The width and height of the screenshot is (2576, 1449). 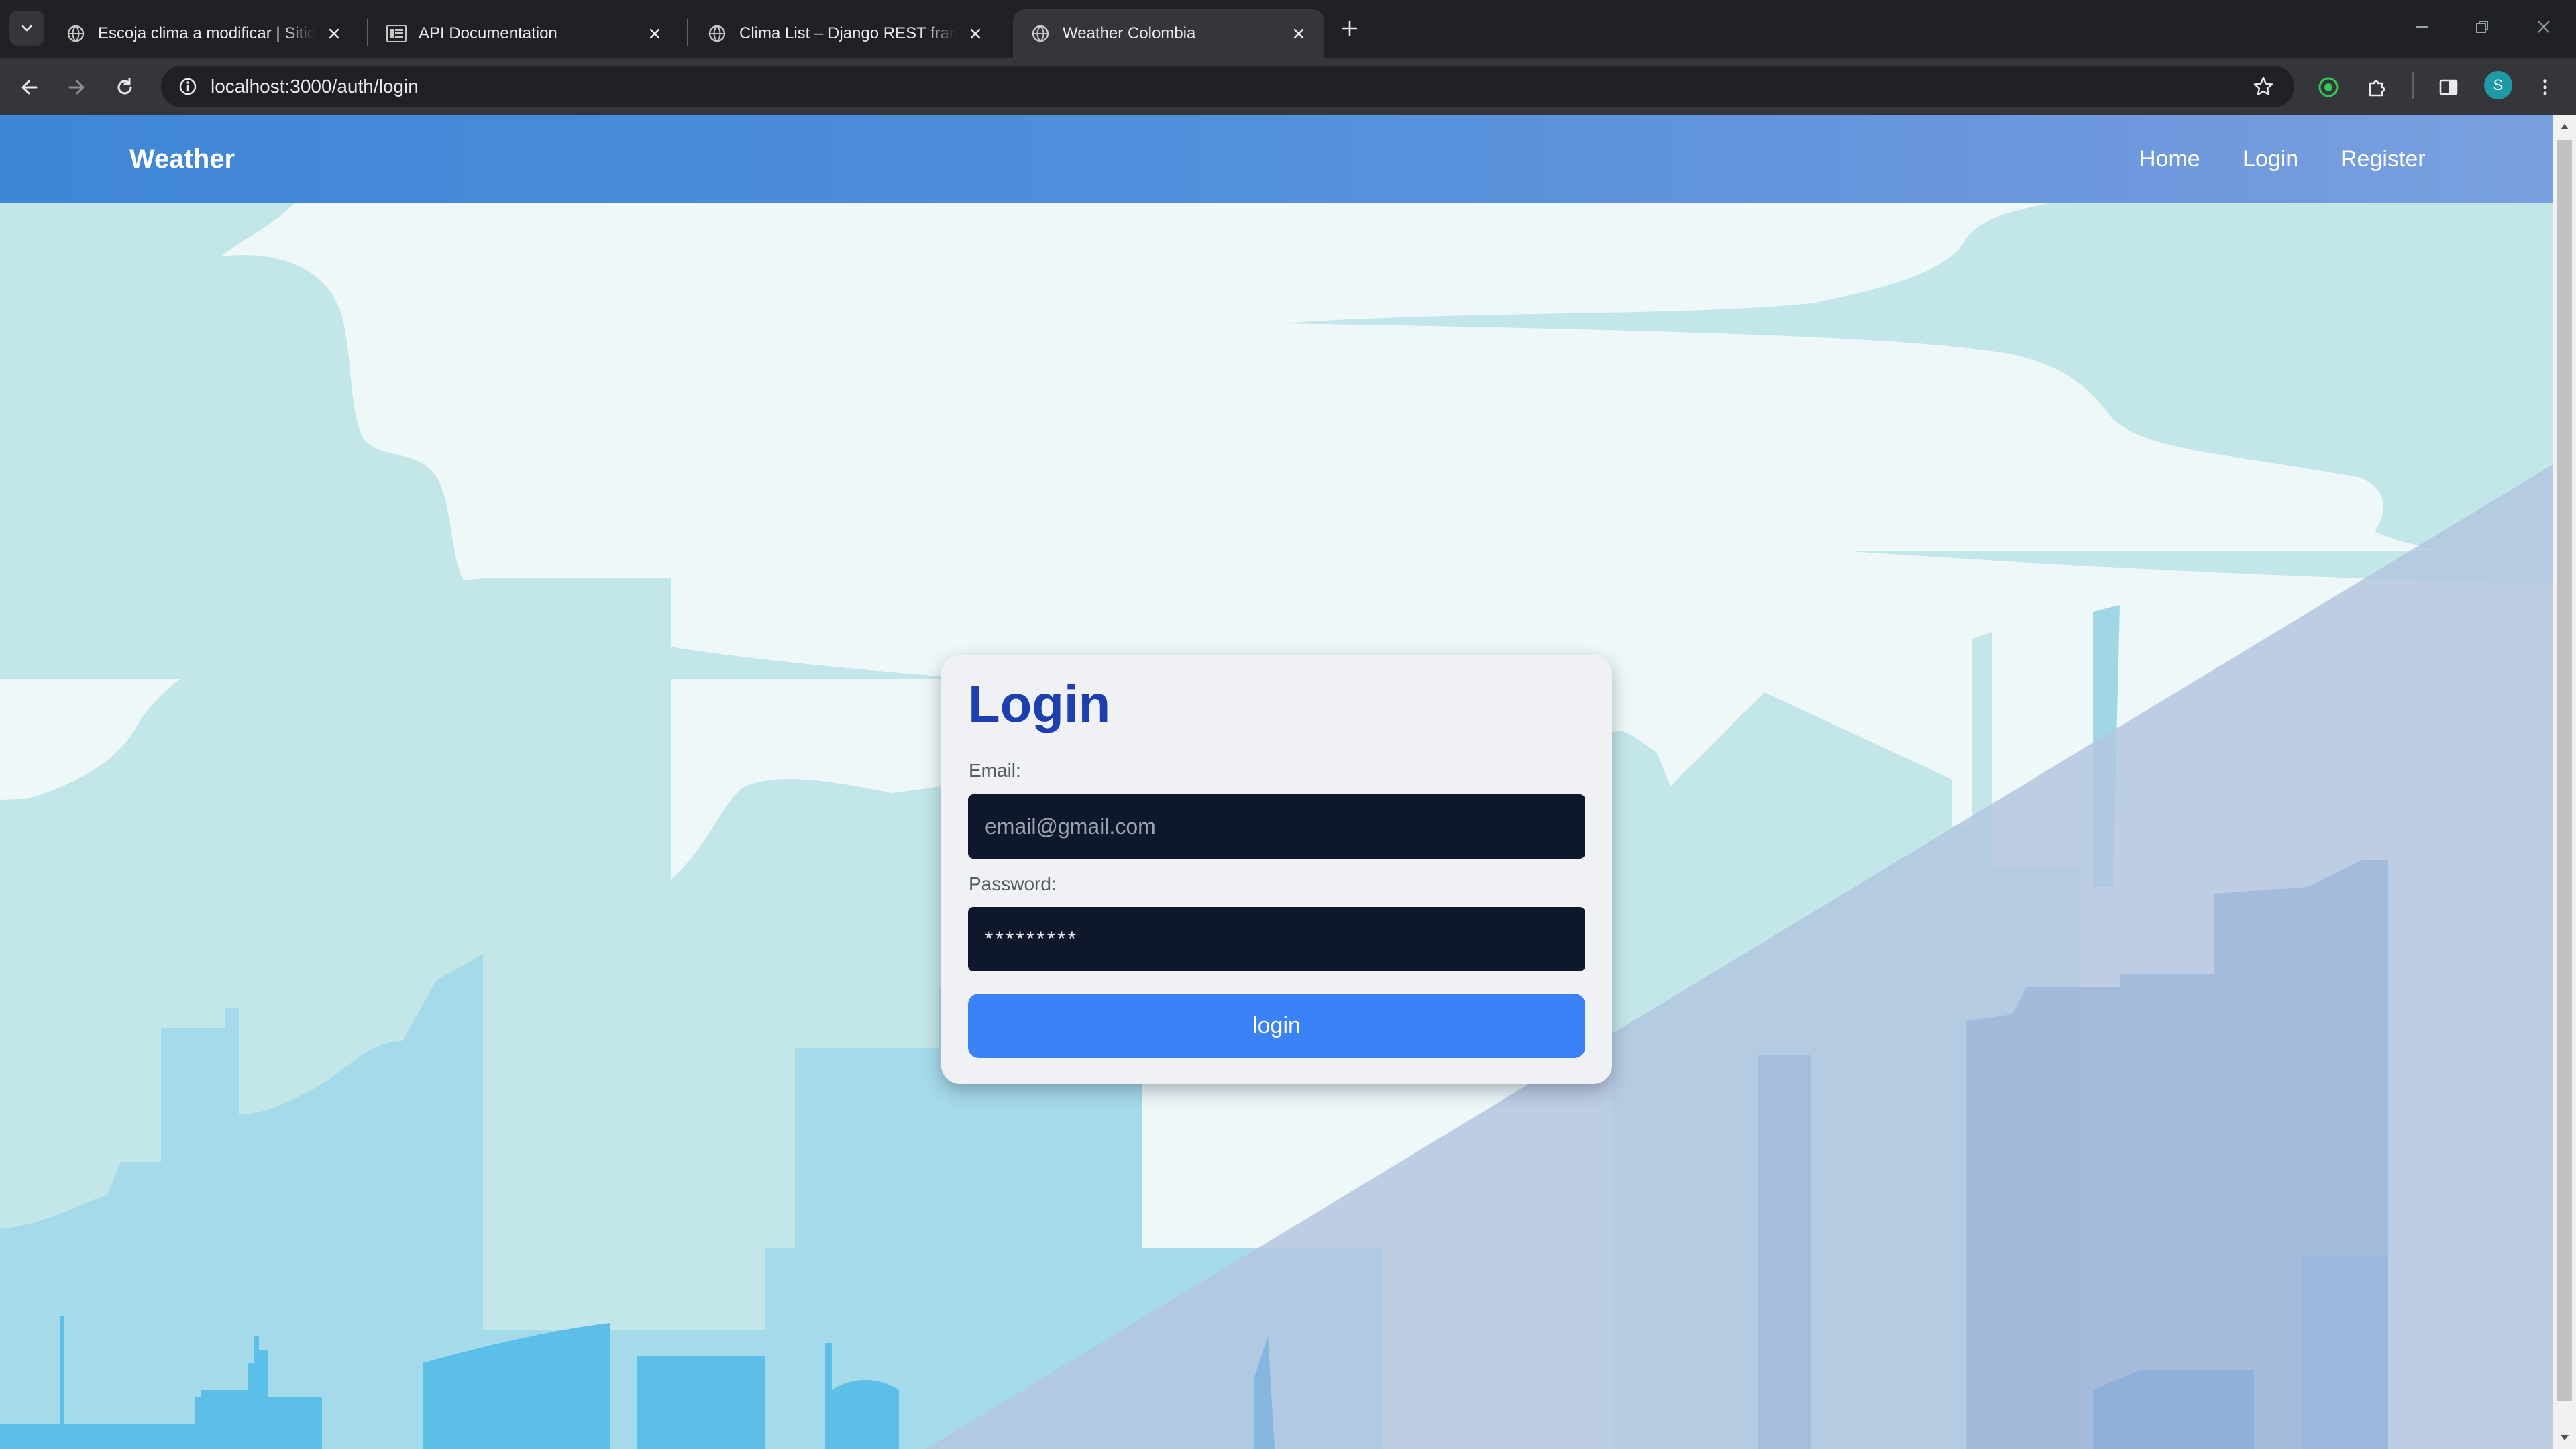 I want to click on restore-button, so click(x=2482, y=27).